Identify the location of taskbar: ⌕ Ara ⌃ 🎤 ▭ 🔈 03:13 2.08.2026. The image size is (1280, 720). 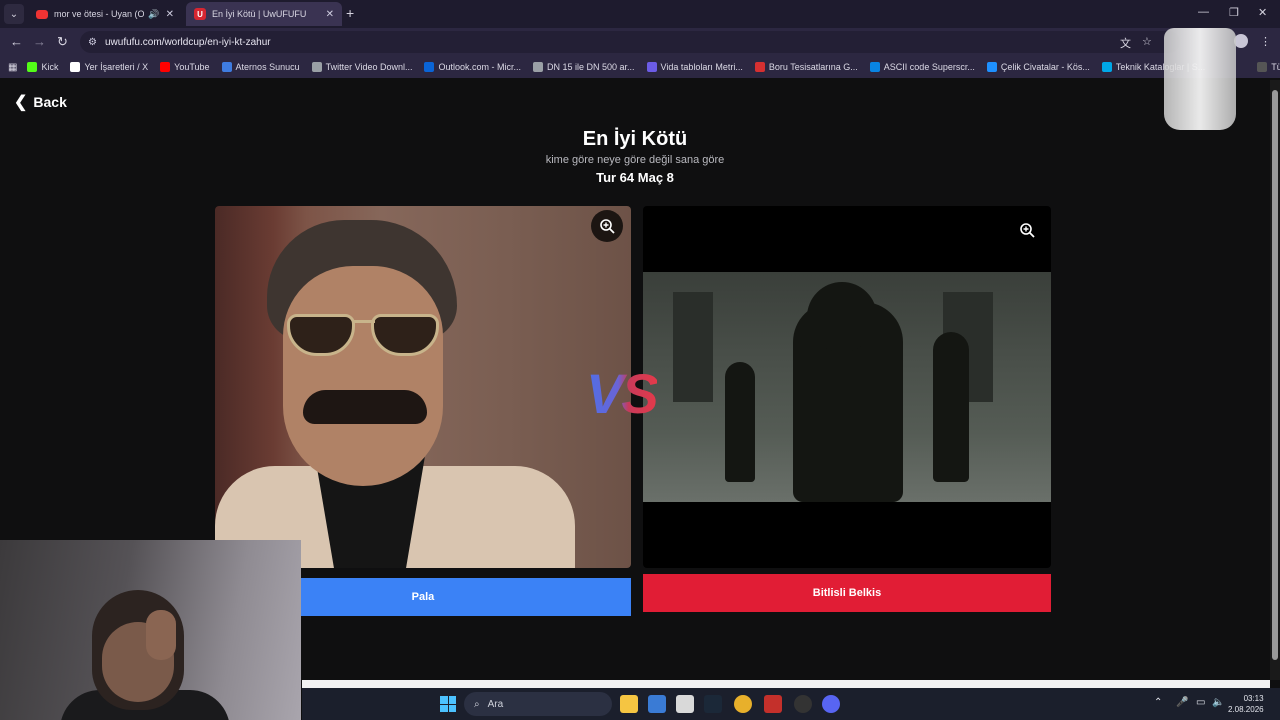
(791, 704).